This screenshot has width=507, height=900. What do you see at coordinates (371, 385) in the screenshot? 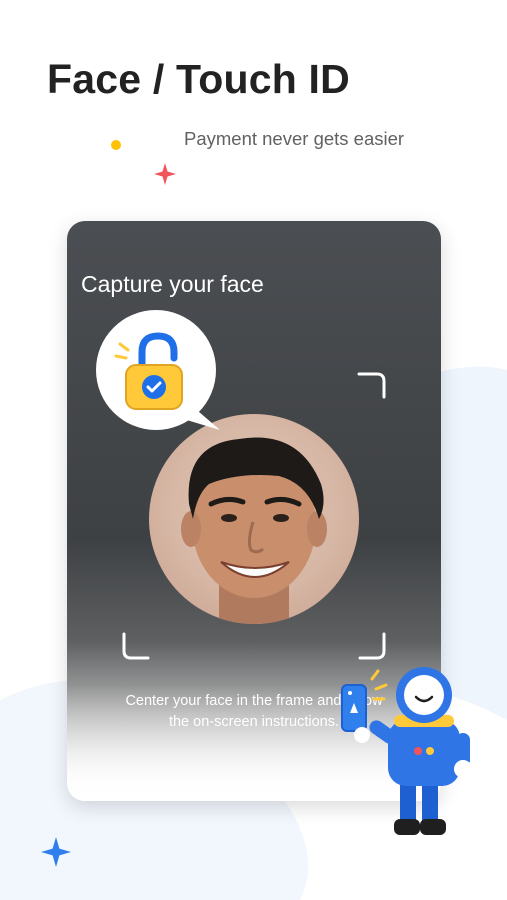
I see `face-frame-corner-icon` at bounding box center [371, 385].